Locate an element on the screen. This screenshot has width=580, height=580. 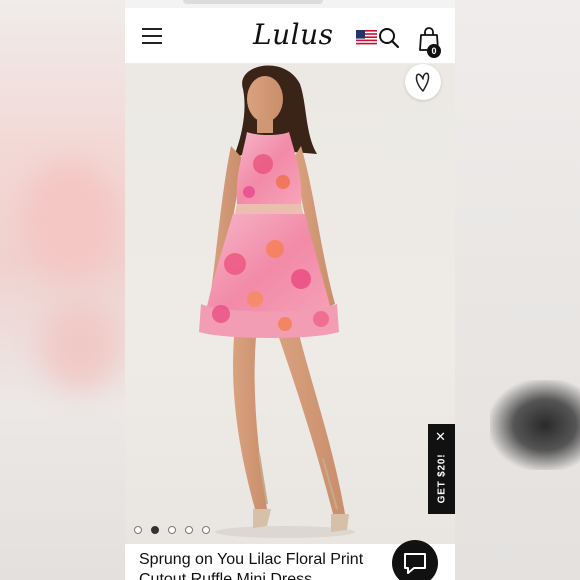
heart-icon is located at coordinates (422, 82).